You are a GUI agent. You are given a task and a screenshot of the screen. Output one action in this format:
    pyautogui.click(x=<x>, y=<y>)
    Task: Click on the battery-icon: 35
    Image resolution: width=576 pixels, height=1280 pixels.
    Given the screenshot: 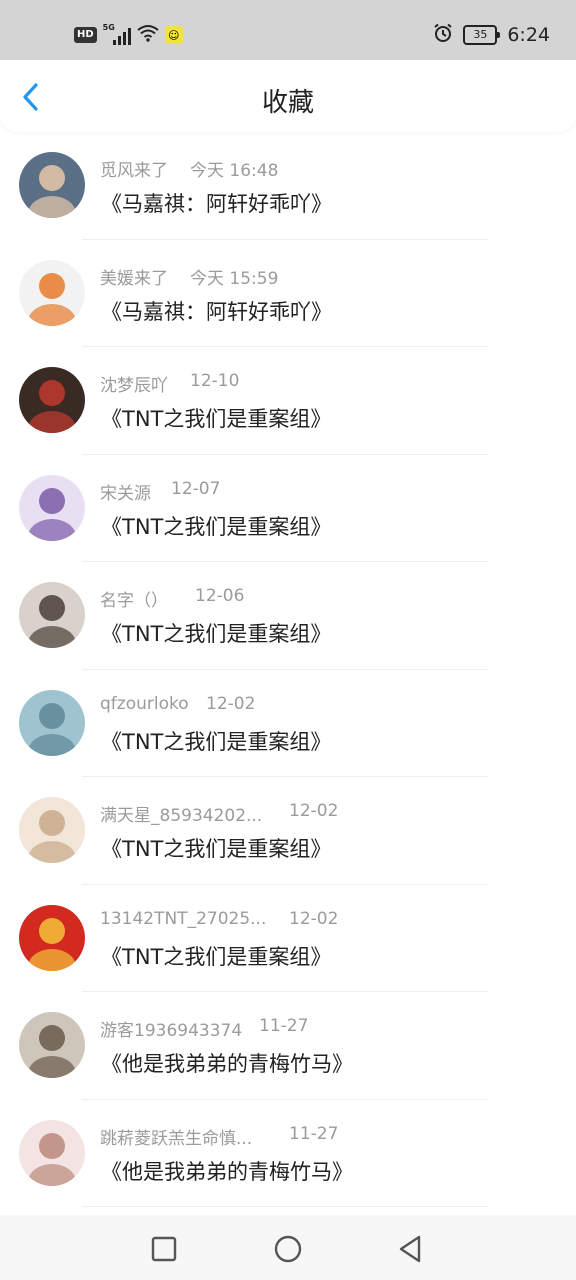 What is the action you would take?
    pyautogui.click(x=482, y=35)
    